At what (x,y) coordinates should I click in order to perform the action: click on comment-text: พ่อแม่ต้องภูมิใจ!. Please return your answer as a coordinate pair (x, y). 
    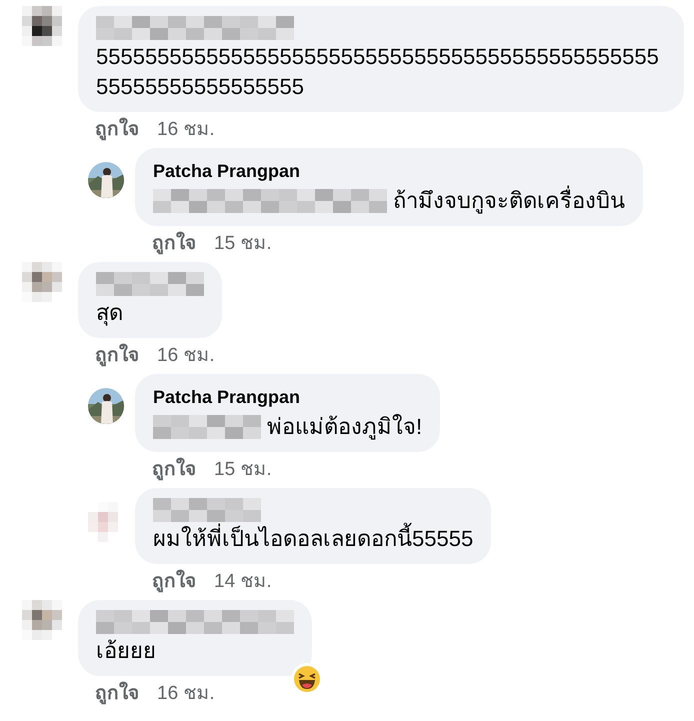
    Looking at the image, I should click on (344, 427).